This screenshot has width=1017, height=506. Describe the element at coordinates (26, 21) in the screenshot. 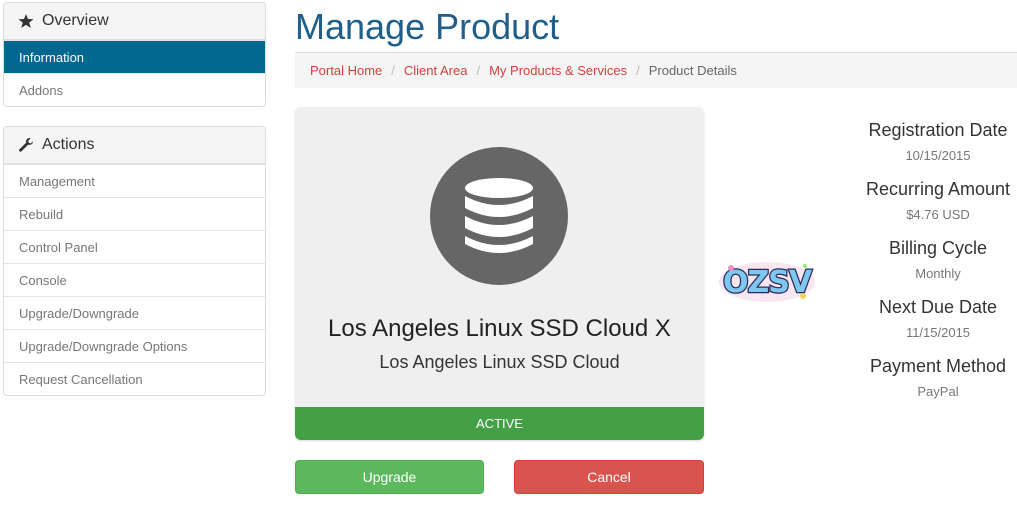

I see `star-icon` at that location.